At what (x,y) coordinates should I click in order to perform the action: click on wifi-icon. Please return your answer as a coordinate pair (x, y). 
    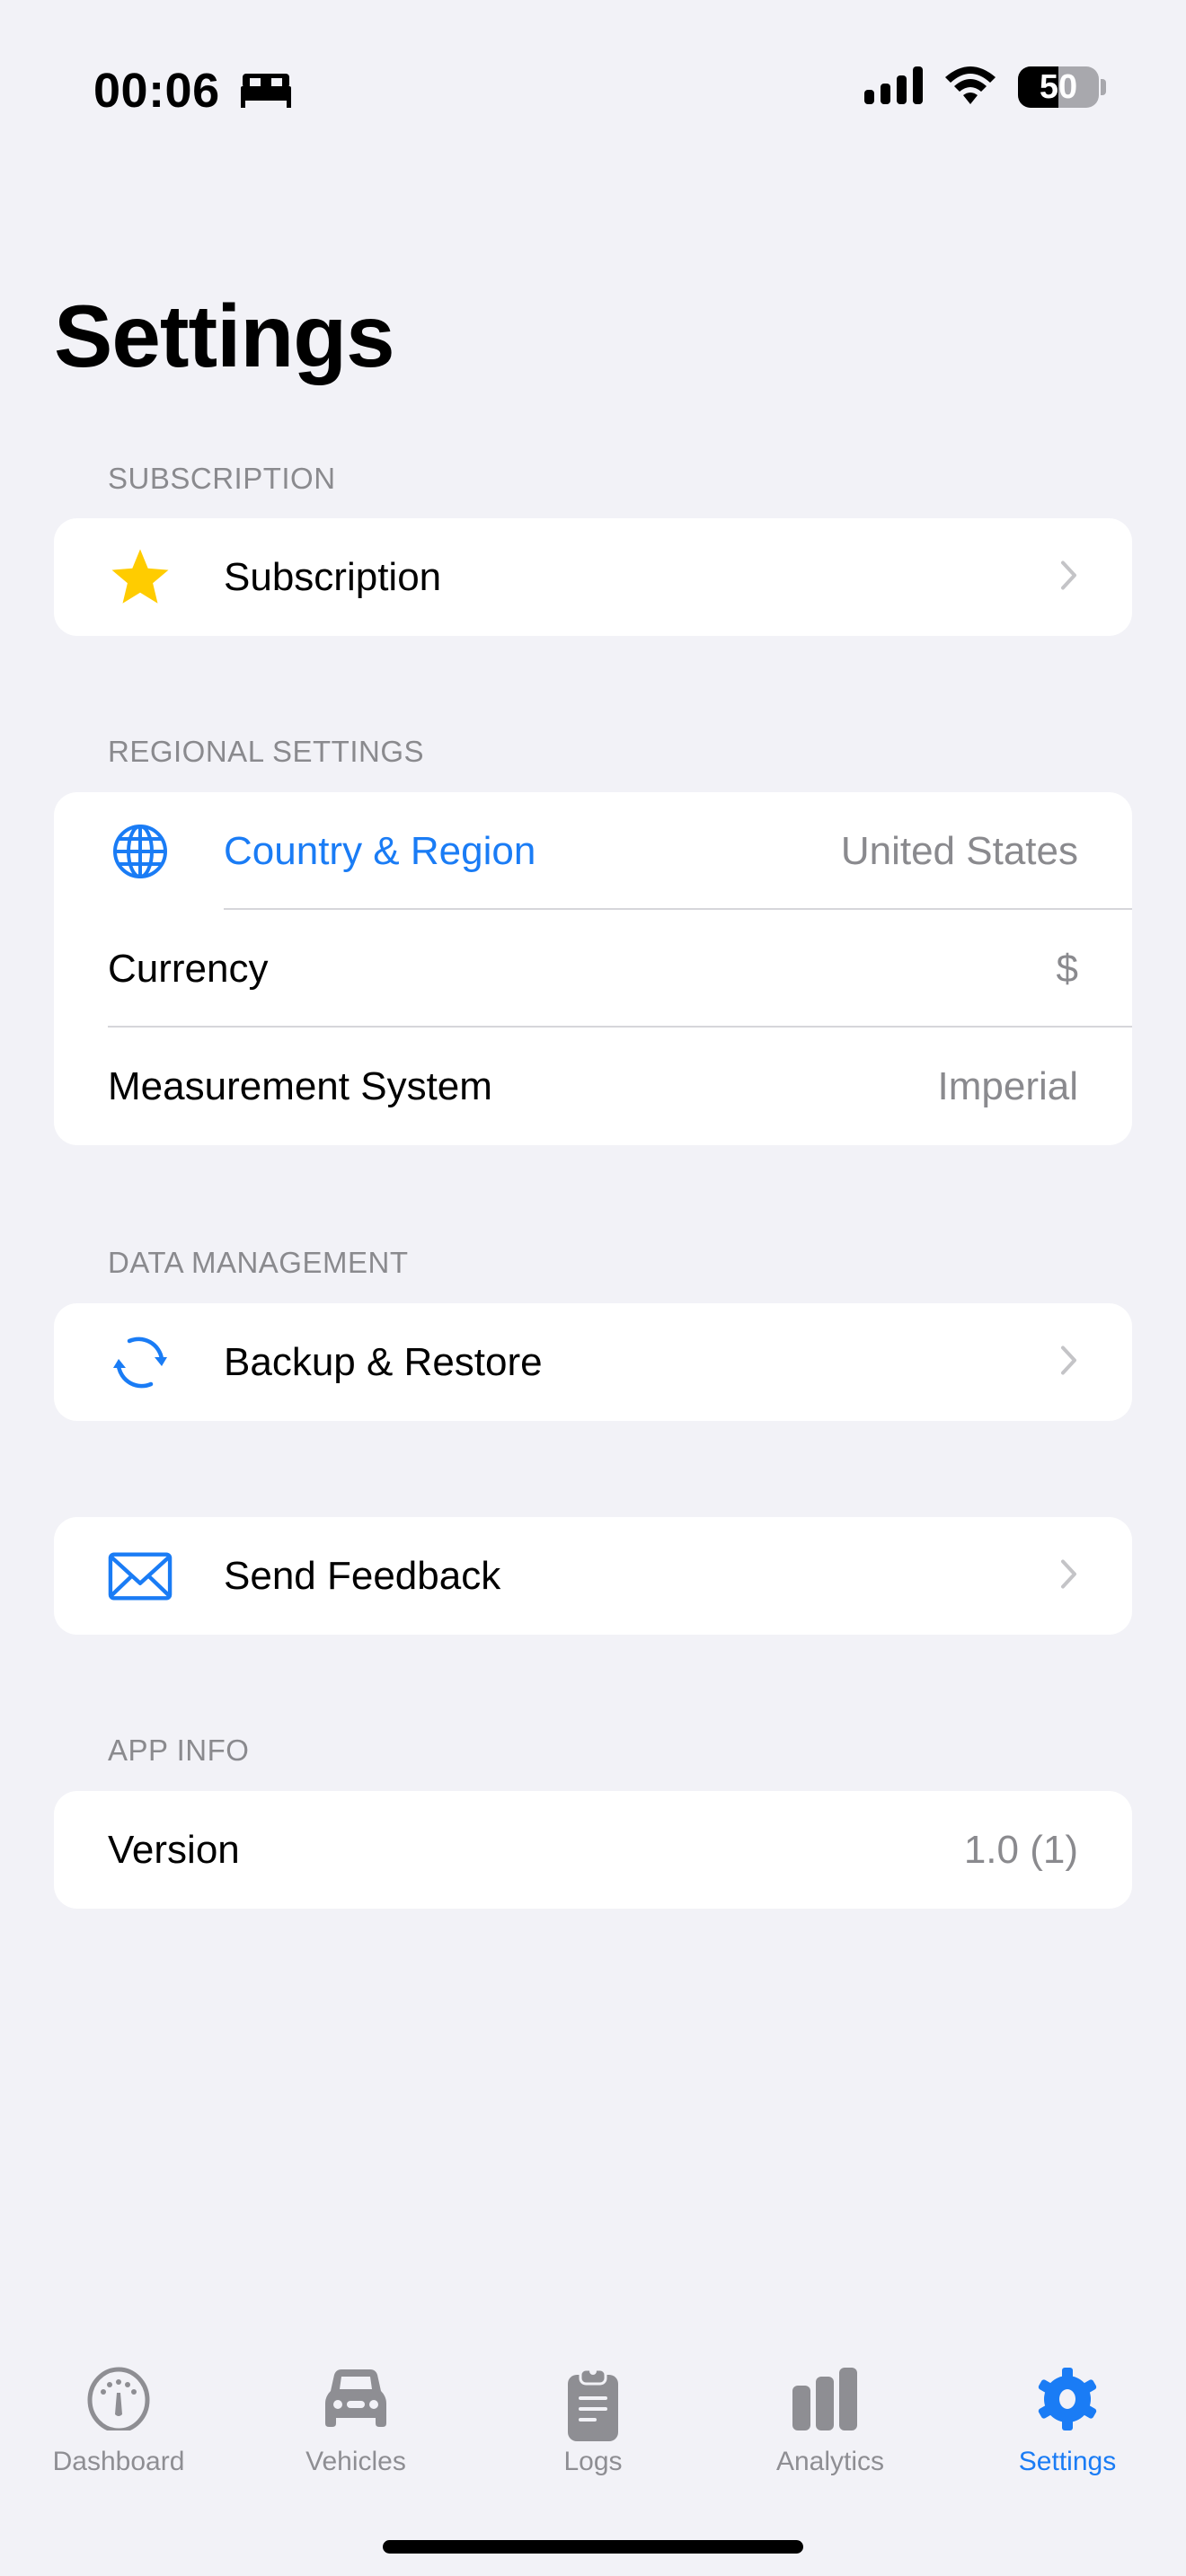
    Looking at the image, I should click on (970, 87).